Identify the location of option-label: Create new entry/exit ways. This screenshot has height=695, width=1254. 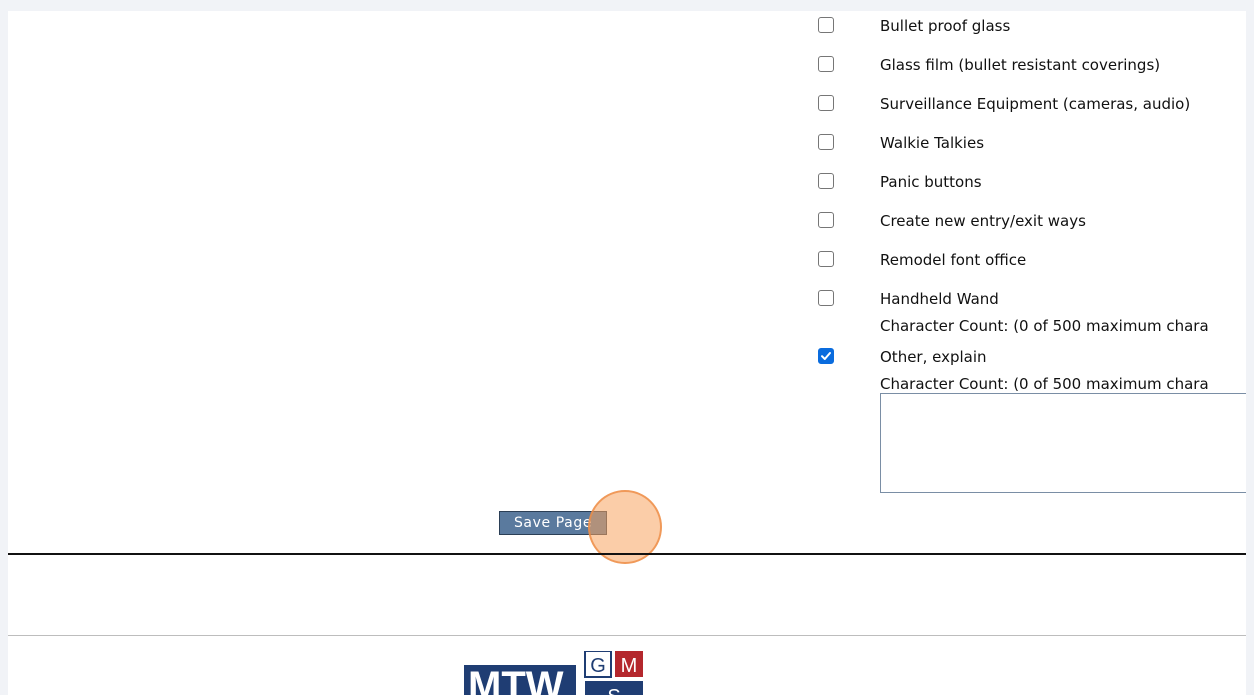
(983, 221).